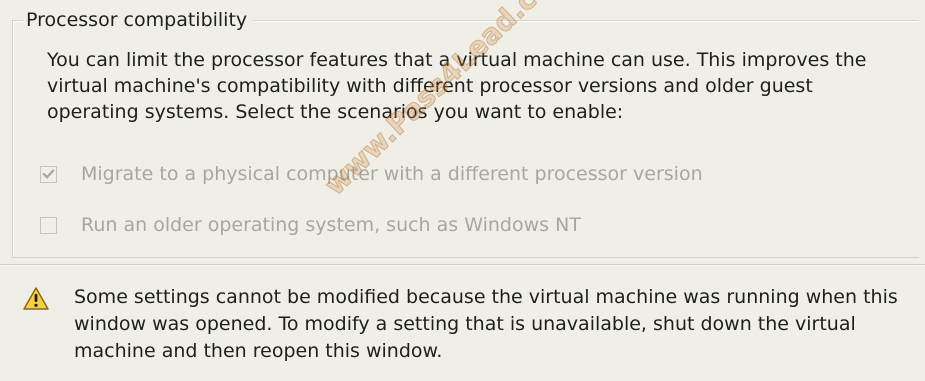 This screenshot has height=381, width=925. I want to click on processor-compatibility-title: Processor compatibility, so click(139, 20).